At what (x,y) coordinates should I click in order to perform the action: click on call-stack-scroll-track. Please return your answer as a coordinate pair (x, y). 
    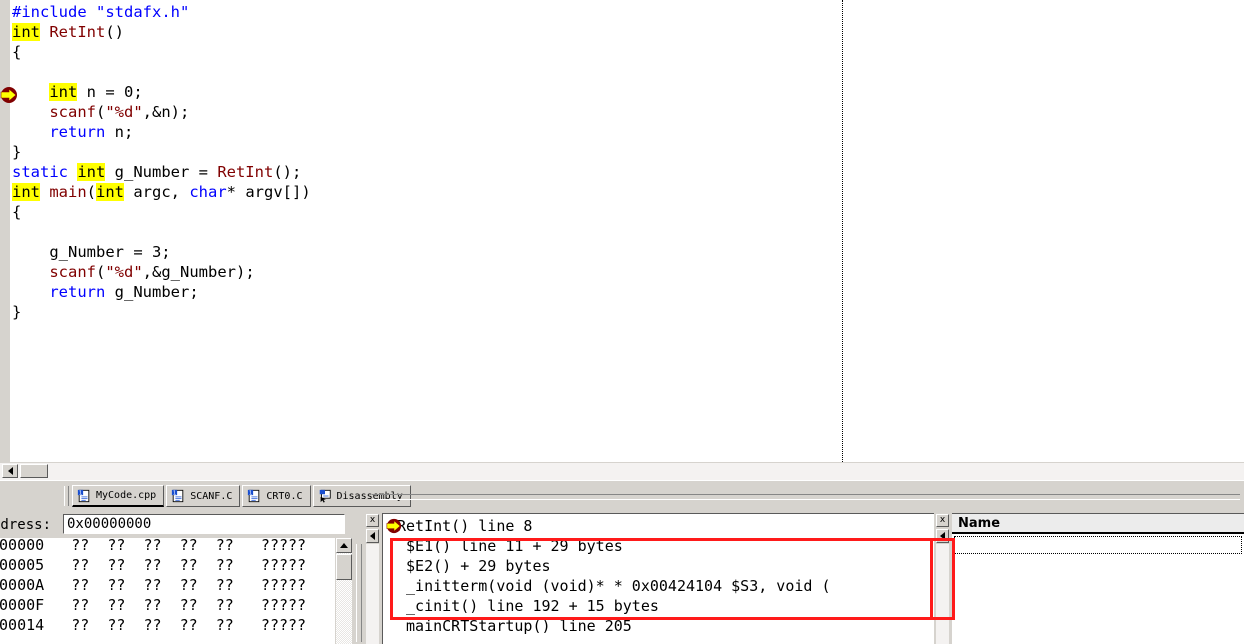
    Looking at the image, I should click on (372, 594).